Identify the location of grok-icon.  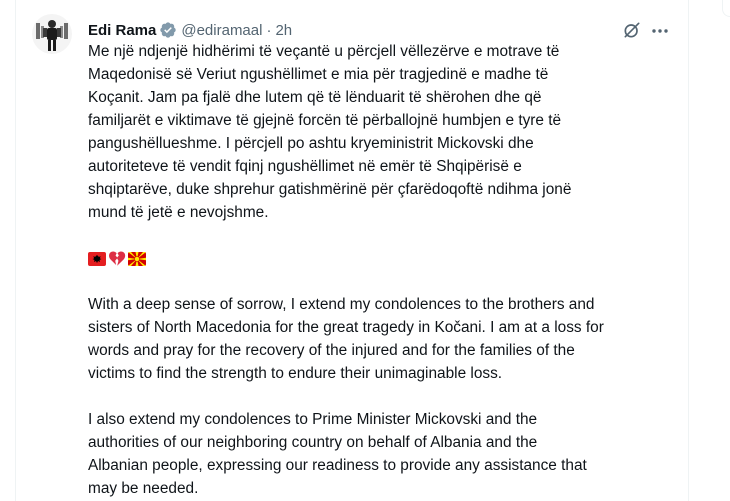
(632, 30).